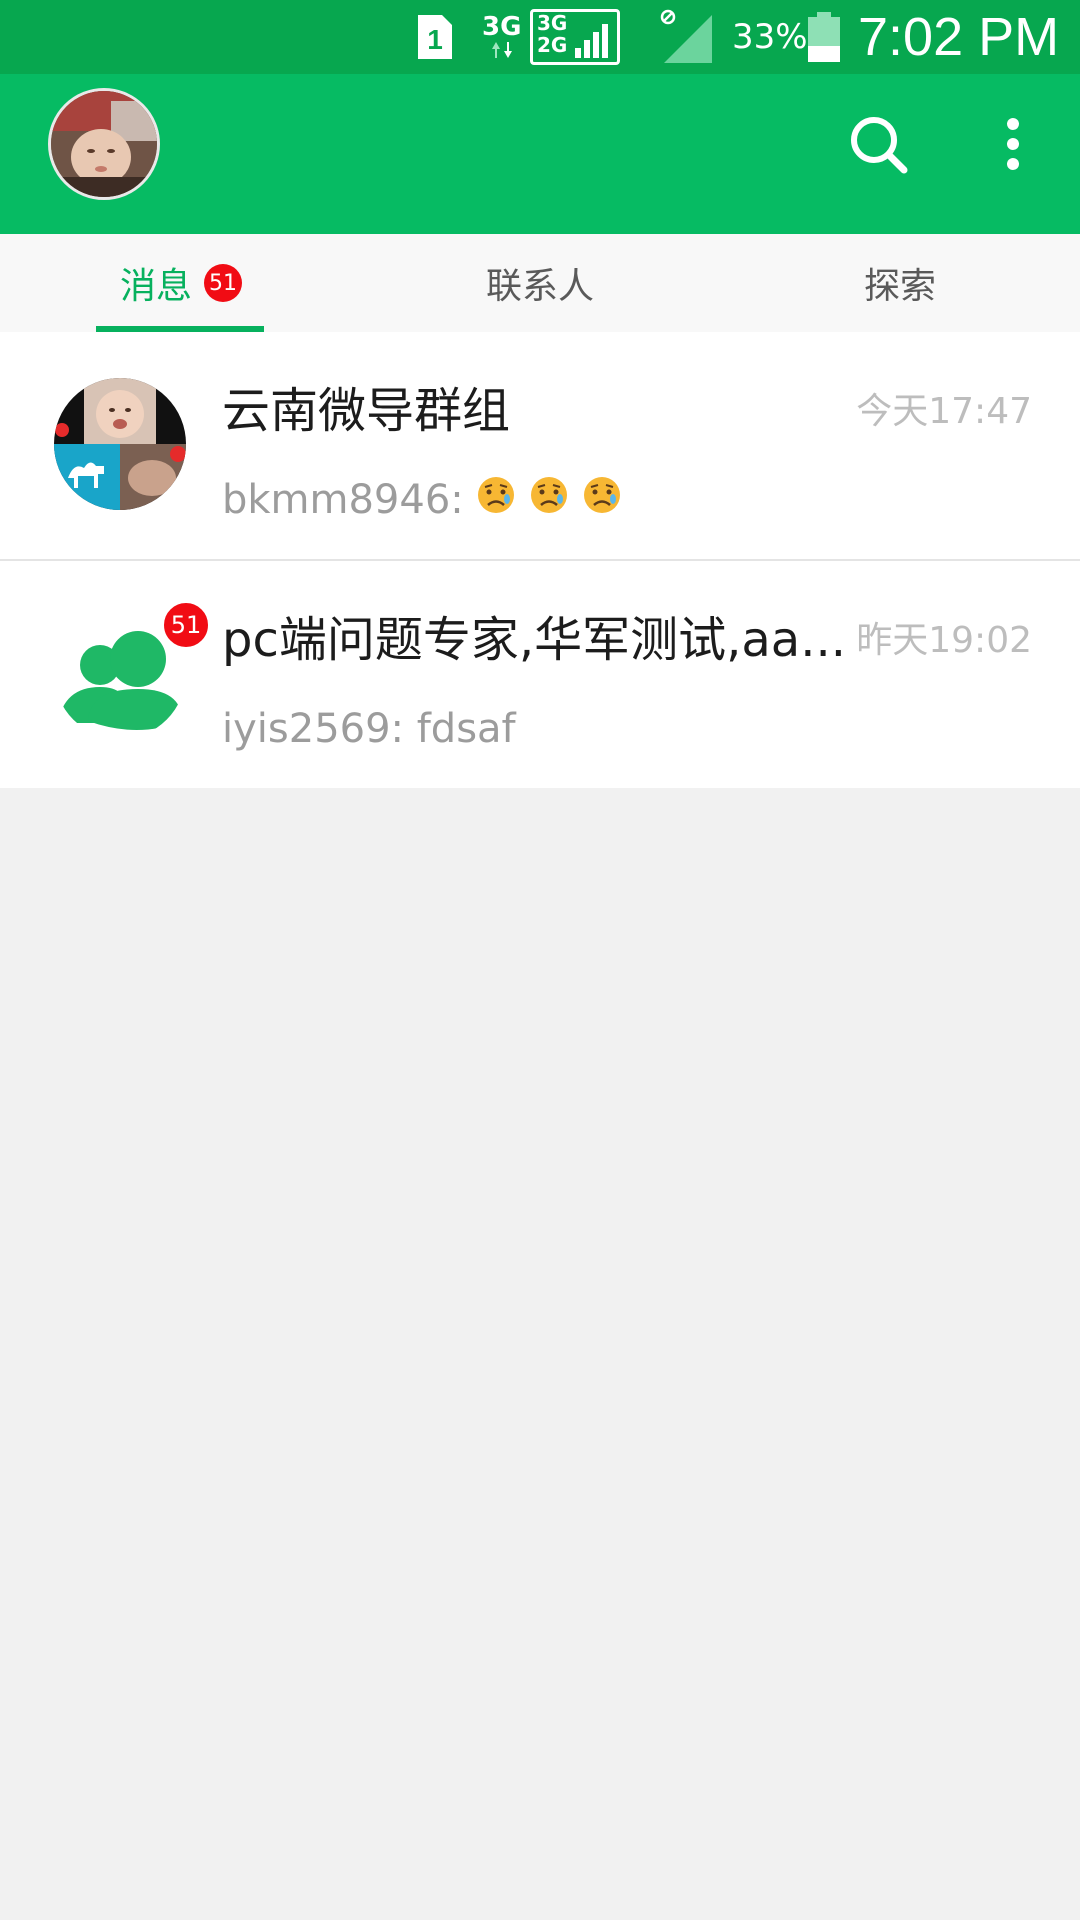 This screenshot has width=1080, height=1920. What do you see at coordinates (435, 39) in the screenshot?
I see `sim-label: 1` at bounding box center [435, 39].